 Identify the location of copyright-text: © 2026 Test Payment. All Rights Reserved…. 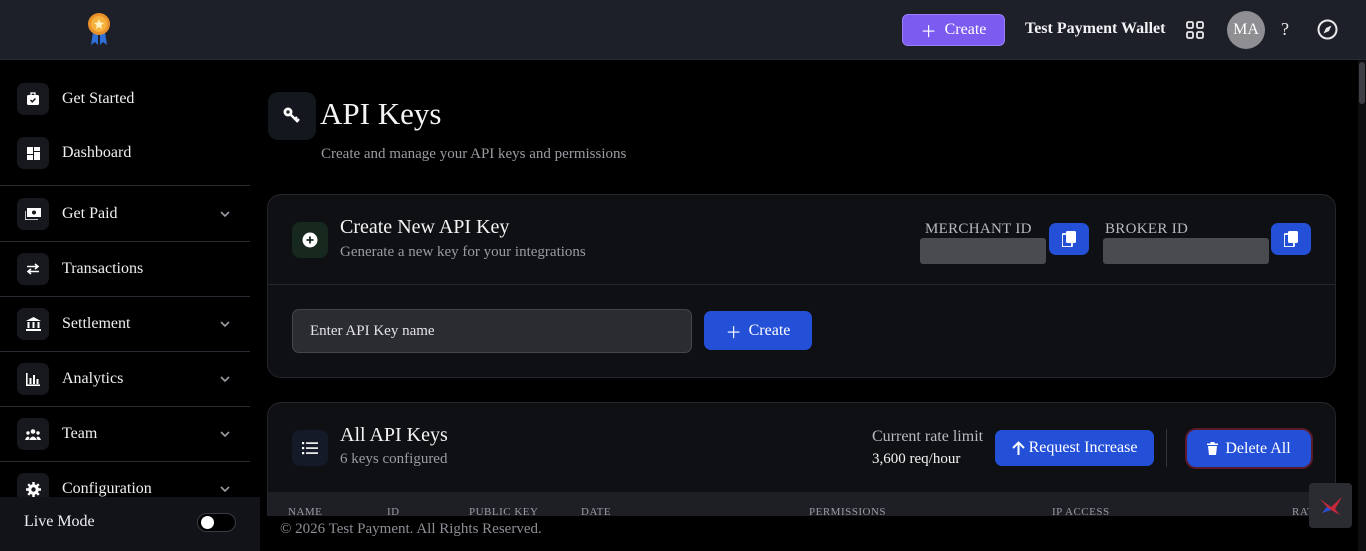
(411, 529).